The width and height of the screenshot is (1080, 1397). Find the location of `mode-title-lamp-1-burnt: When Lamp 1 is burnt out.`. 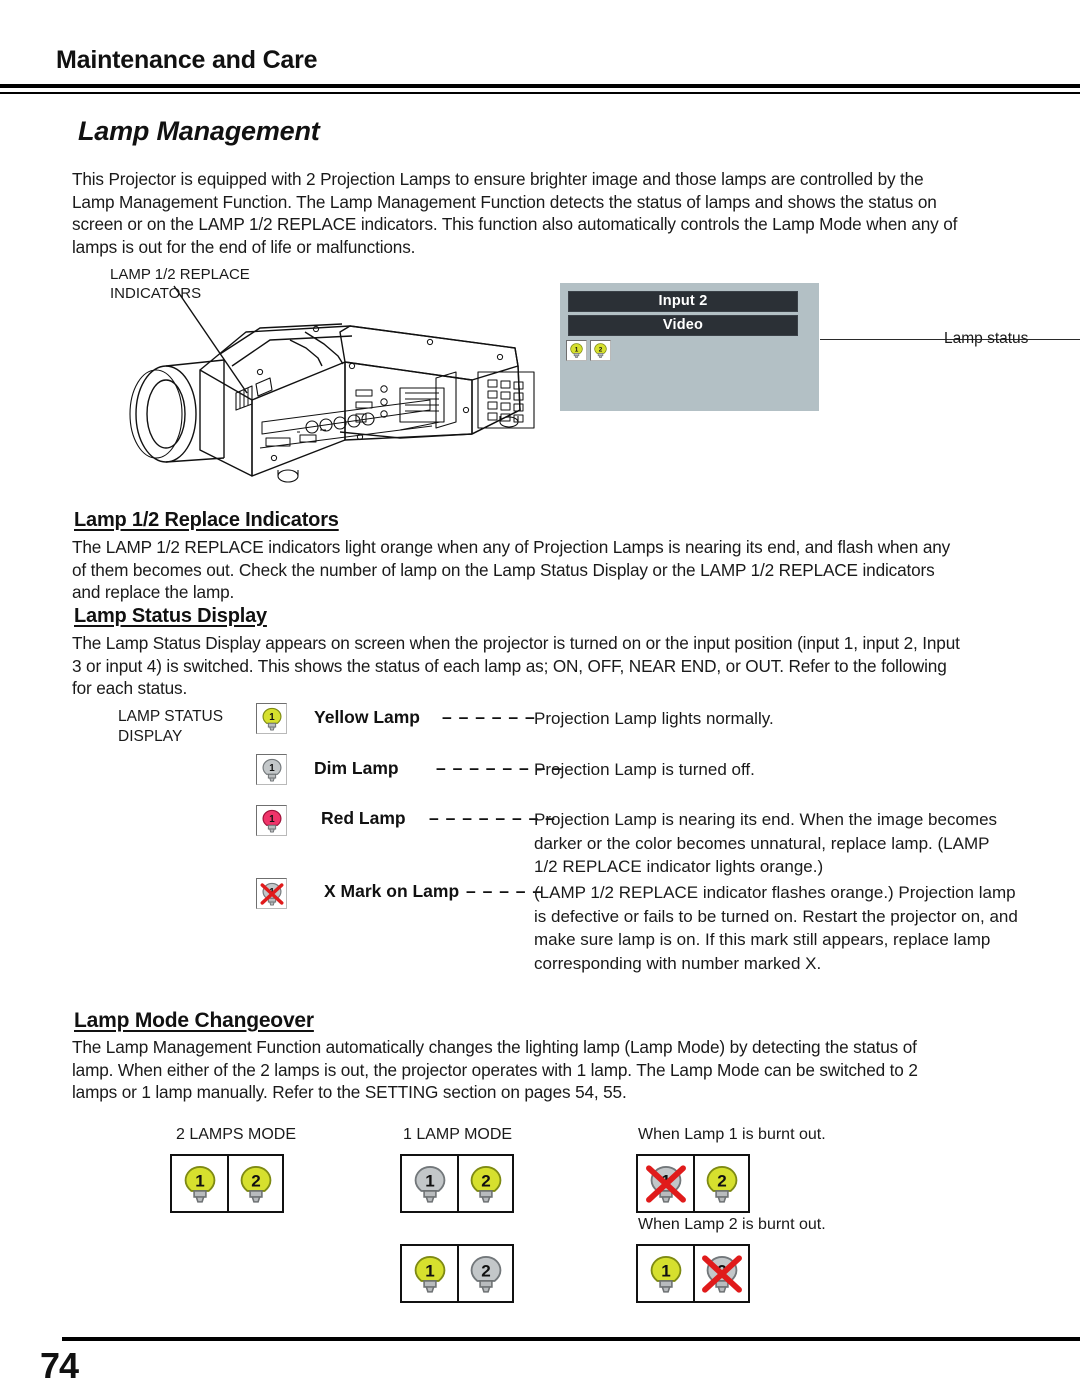

mode-title-lamp-1-burnt: When Lamp 1 is burnt out. is located at coordinates (732, 1134).